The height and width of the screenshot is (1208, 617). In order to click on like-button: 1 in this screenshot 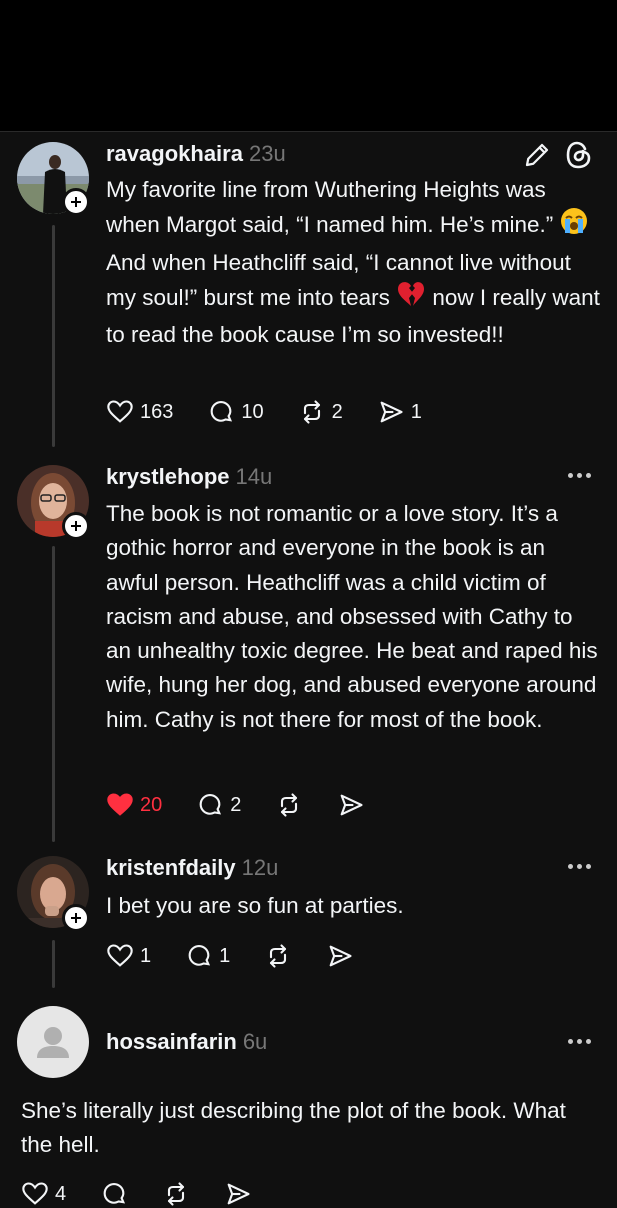, I will do `click(128, 956)`.